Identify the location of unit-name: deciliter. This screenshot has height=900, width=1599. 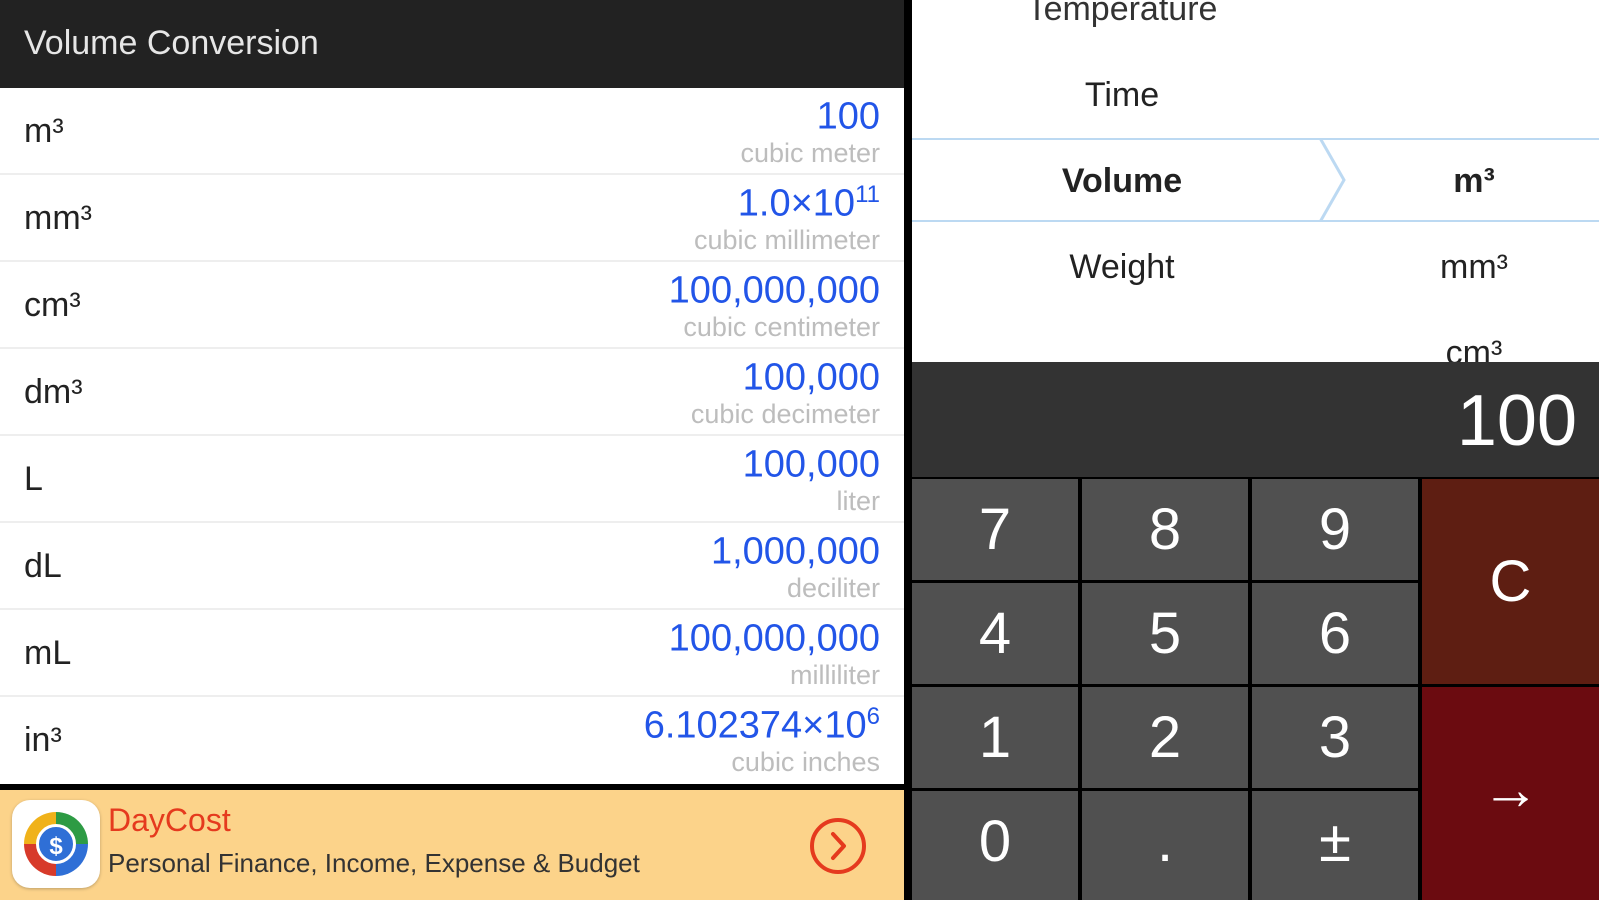
(833, 588).